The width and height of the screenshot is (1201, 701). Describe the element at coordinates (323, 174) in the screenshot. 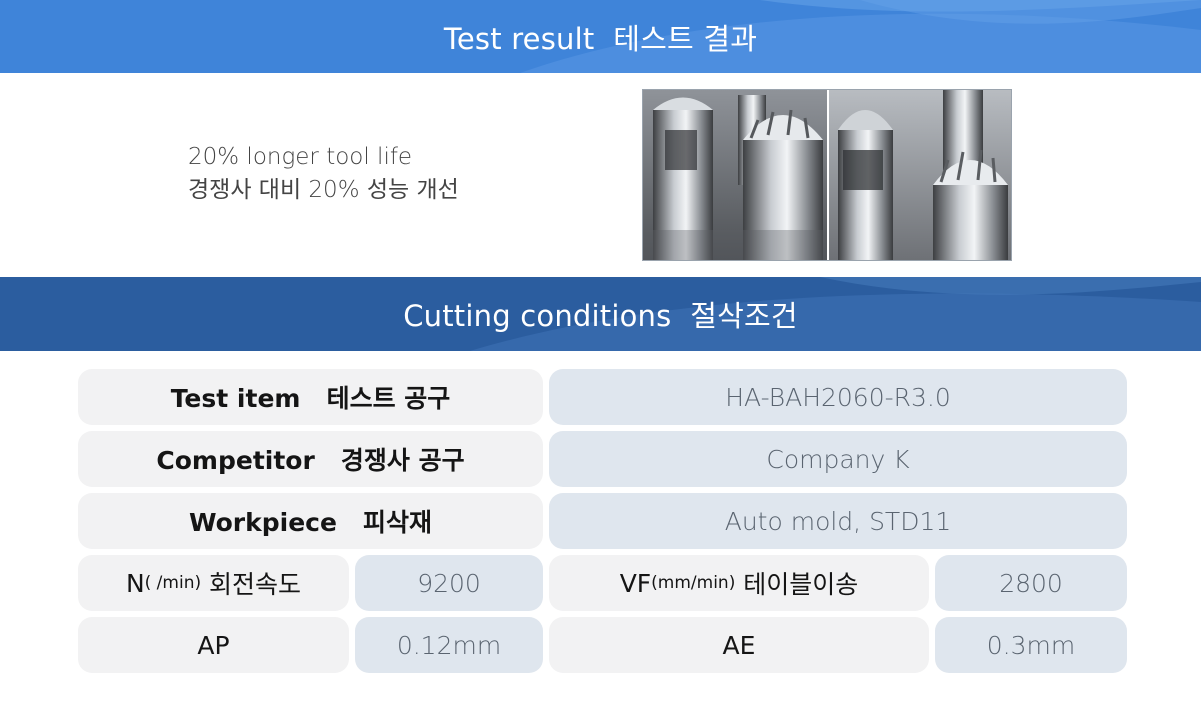

I see `result-summary: 20% longer tool life 경쟁사 대비 20% 성능 개선` at that location.